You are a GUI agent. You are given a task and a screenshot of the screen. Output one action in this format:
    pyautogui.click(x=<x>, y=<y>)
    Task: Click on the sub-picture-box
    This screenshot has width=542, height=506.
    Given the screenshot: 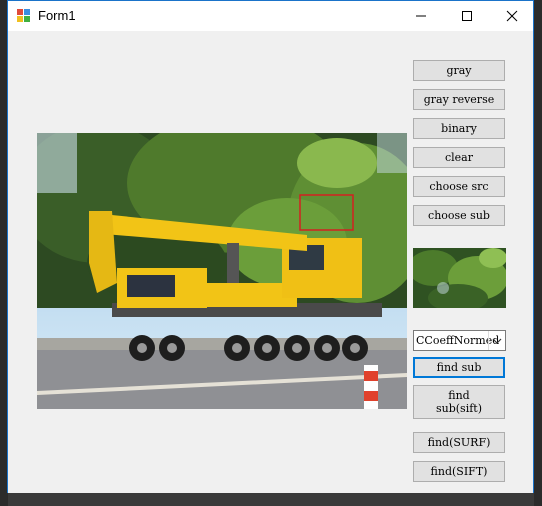 What is the action you would take?
    pyautogui.click(x=459, y=278)
    